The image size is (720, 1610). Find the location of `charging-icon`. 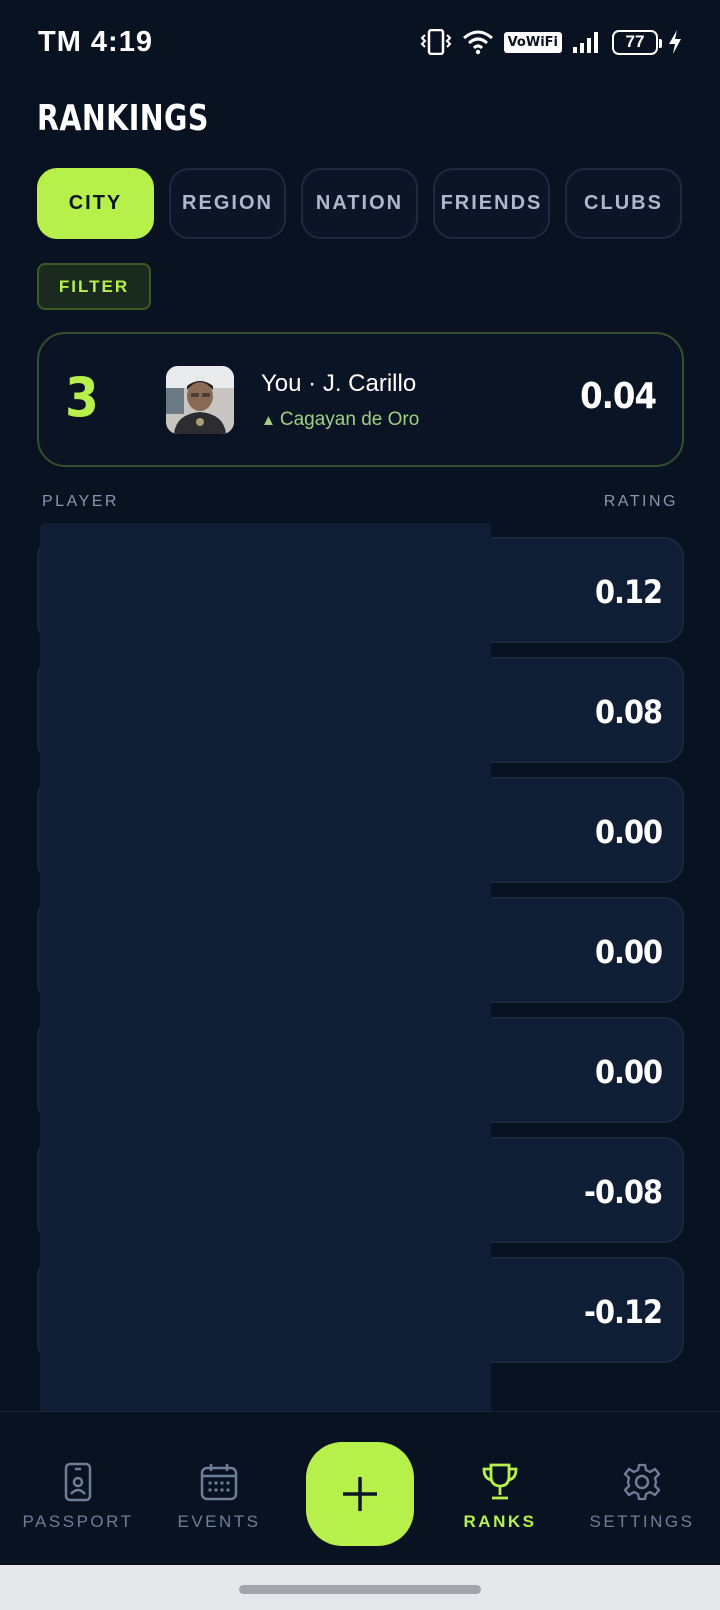

charging-icon is located at coordinates (675, 42).